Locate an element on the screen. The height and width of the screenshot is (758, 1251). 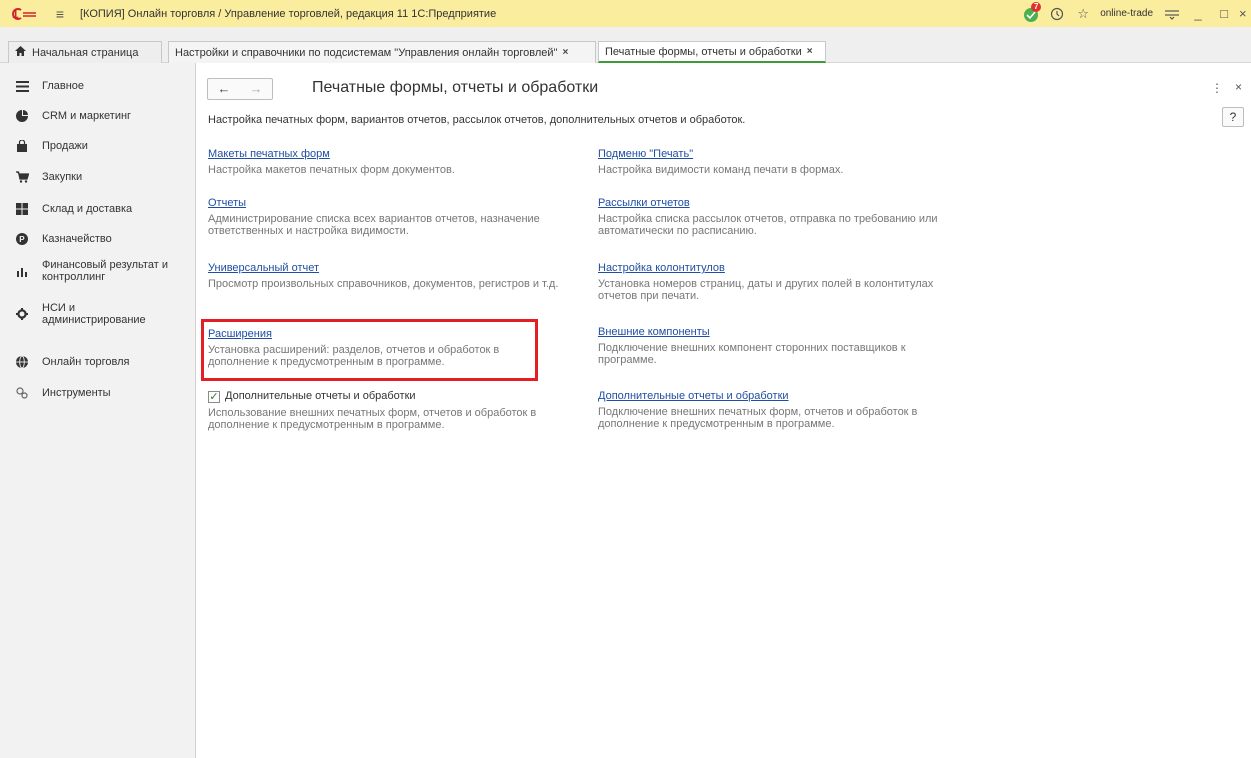
extensions-link: Расширения is located at coordinates (240, 334).